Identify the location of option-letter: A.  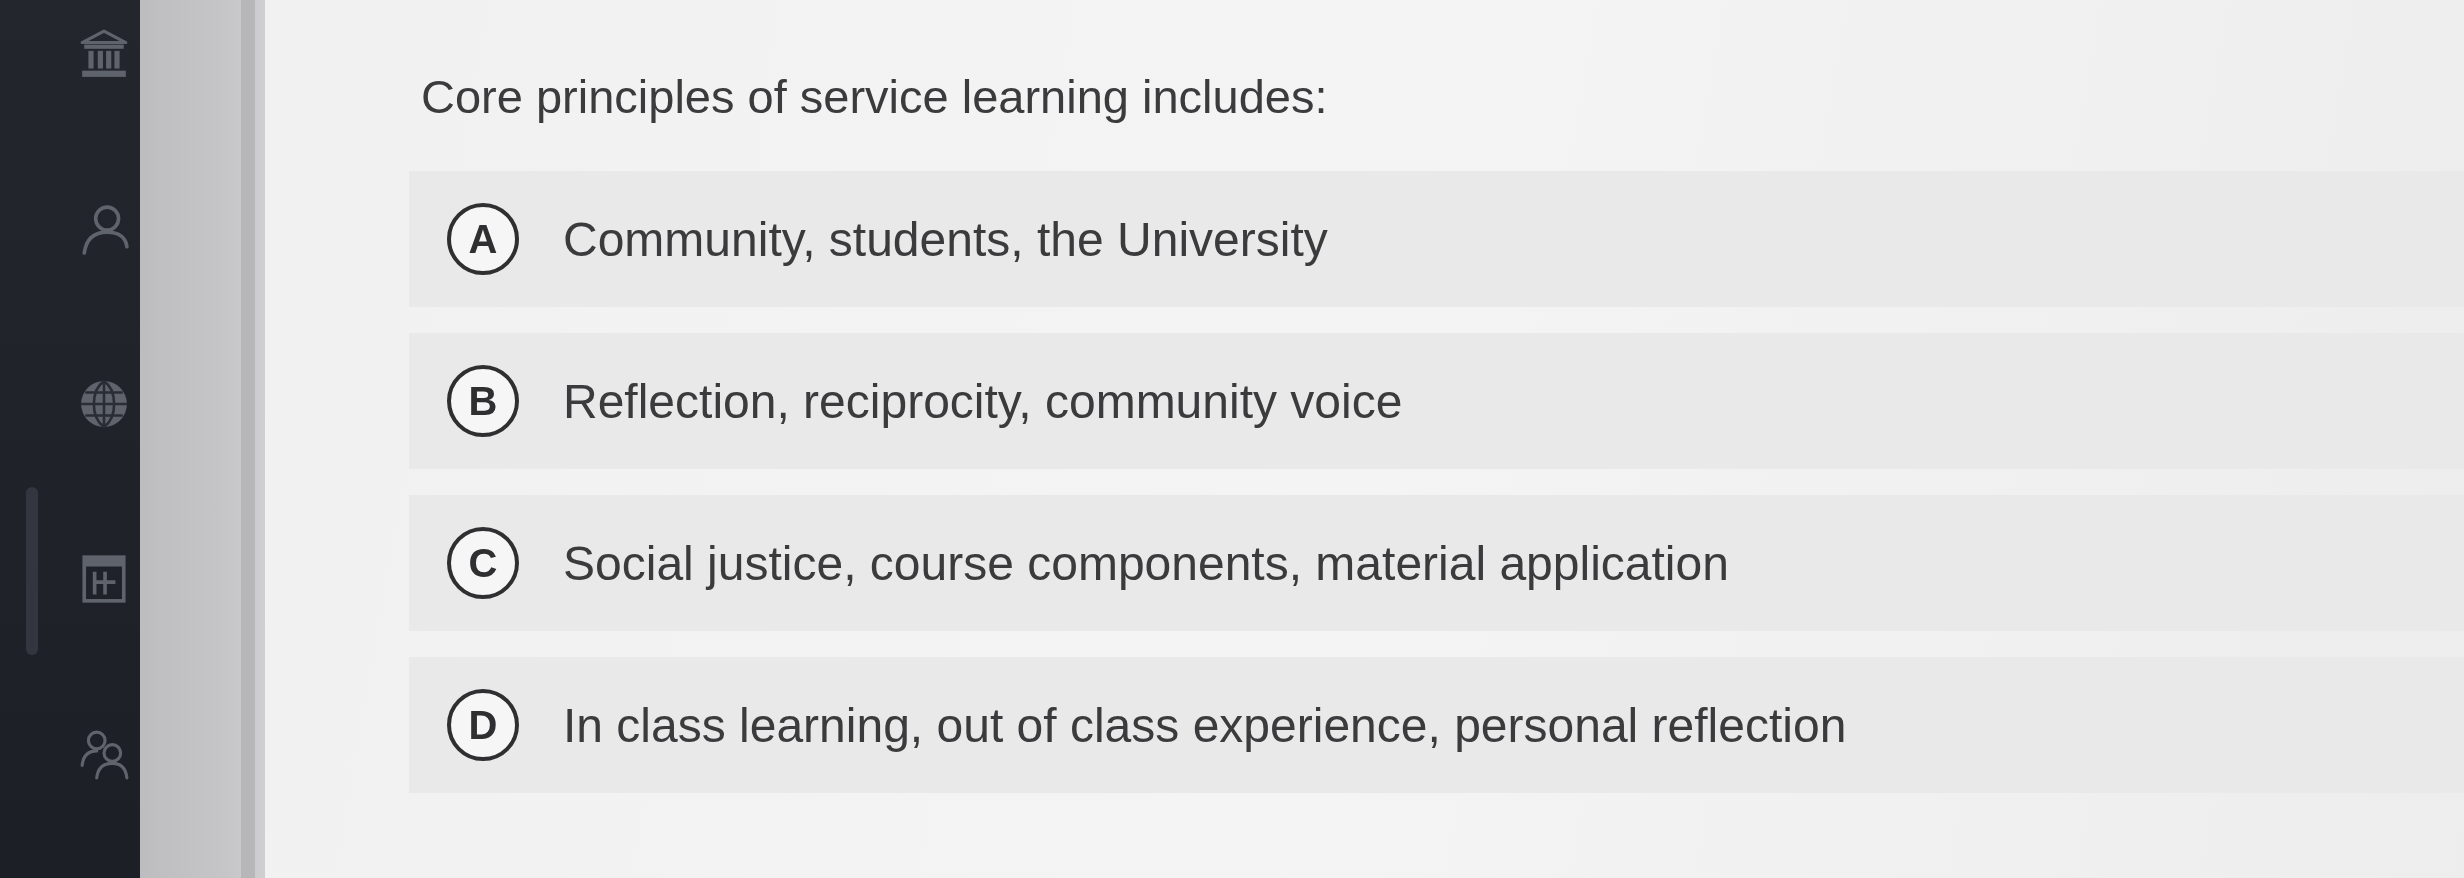
(483, 239).